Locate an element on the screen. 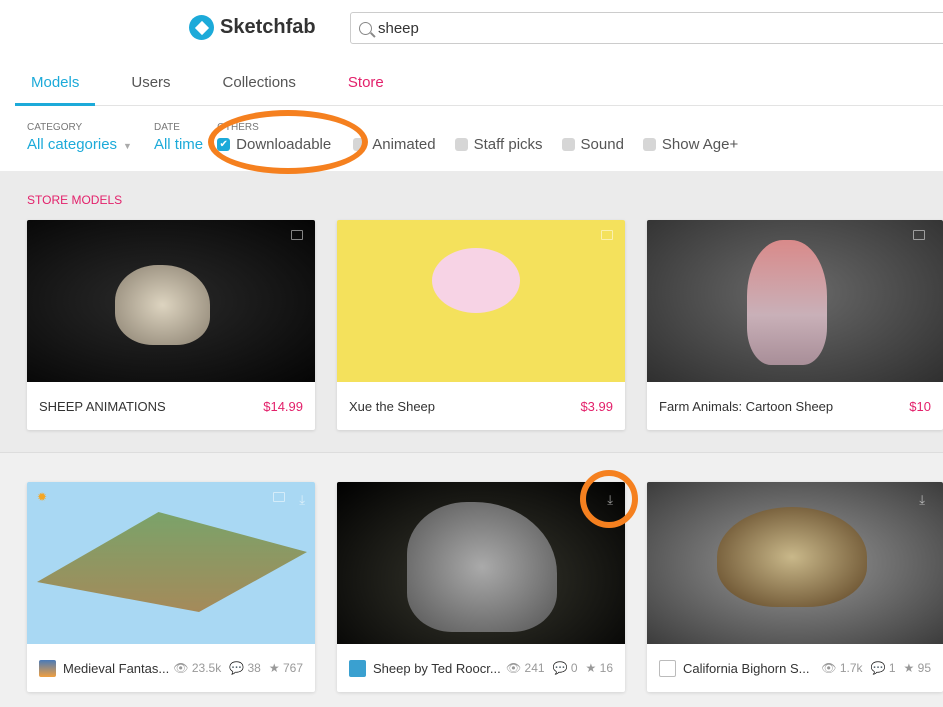 The width and height of the screenshot is (943, 707). model-card: ✹ ⤓ Medieval Fantas... 👁 23.5k 💬 38 ★ 767 is located at coordinates (171, 587).